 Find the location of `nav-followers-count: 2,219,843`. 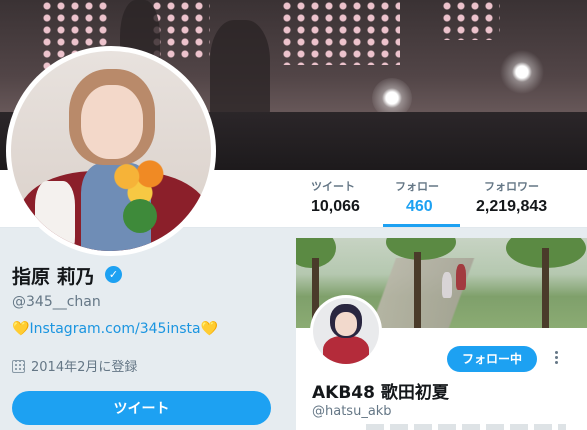

nav-followers-count: 2,219,843 is located at coordinates (512, 206).